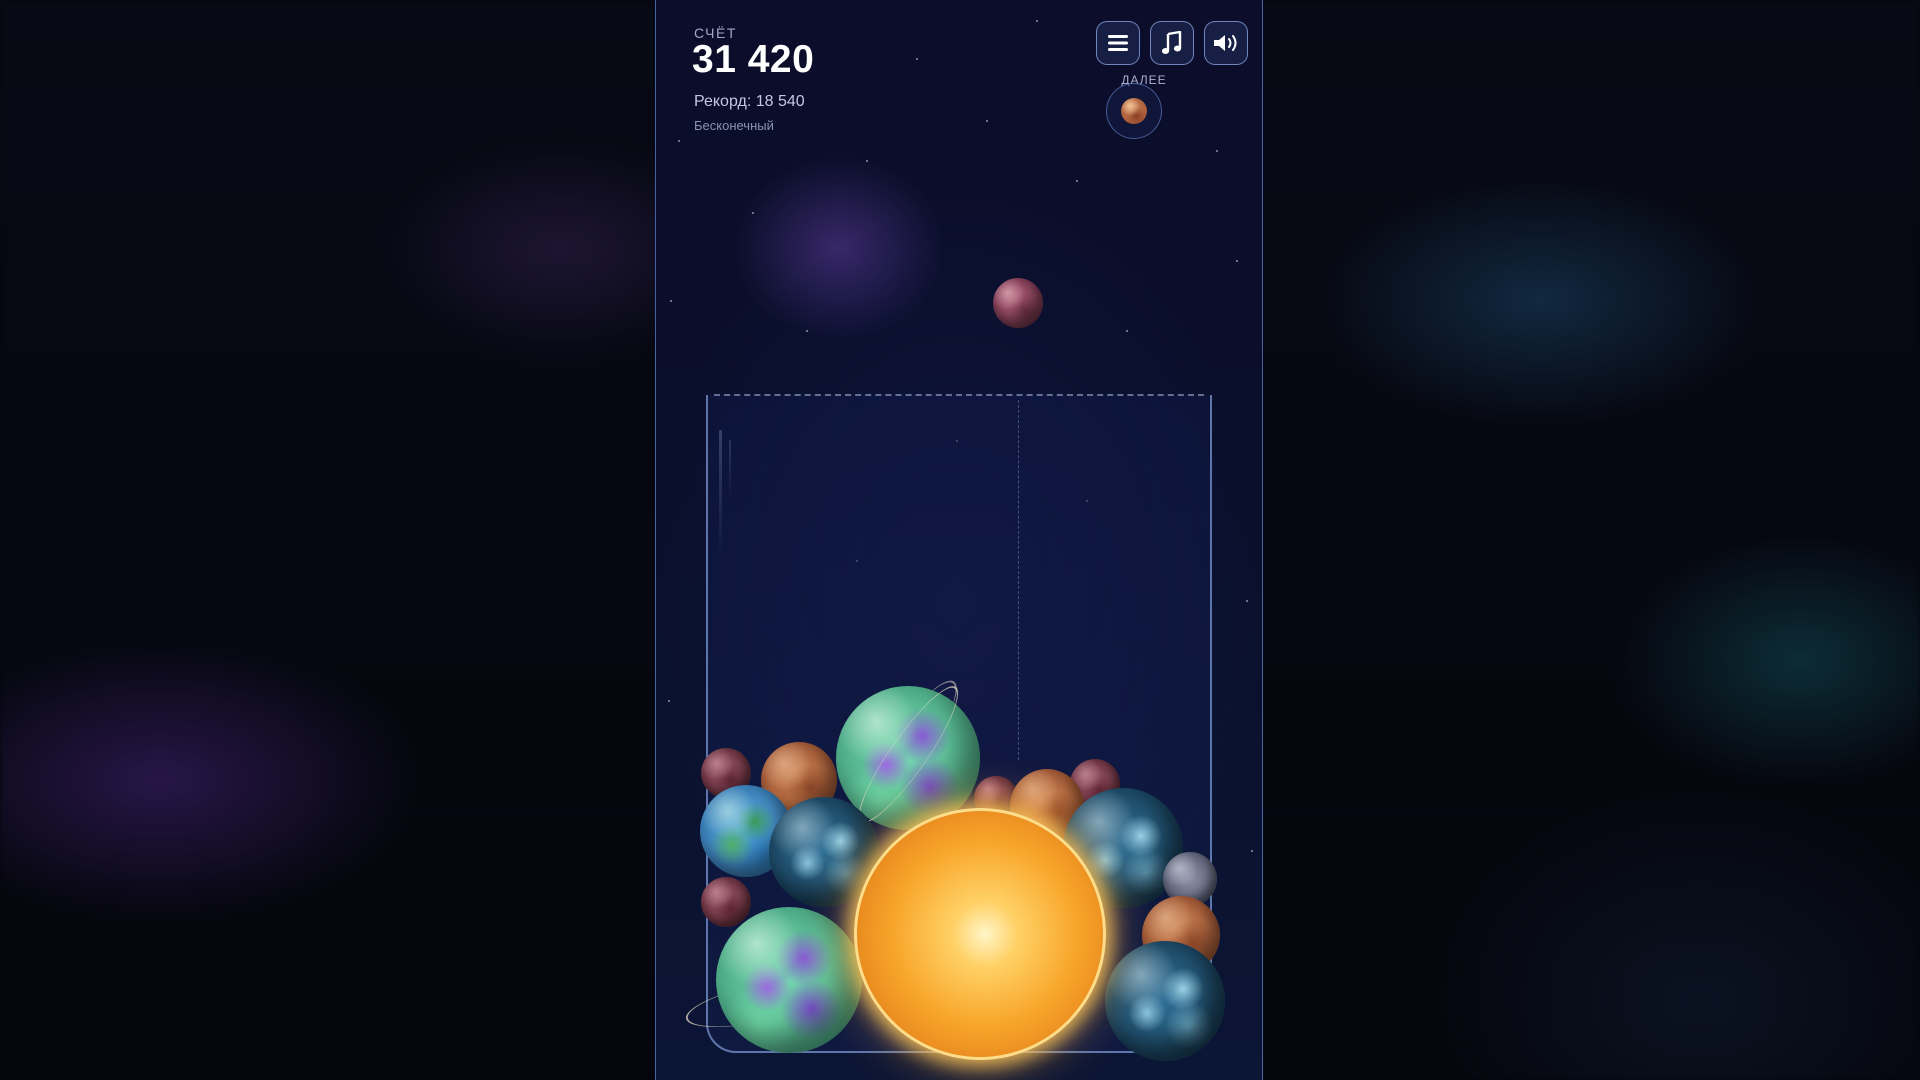 The height and width of the screenshot is (1080, 1920). I want to click on score-value: 31 420, so click(753, 59).